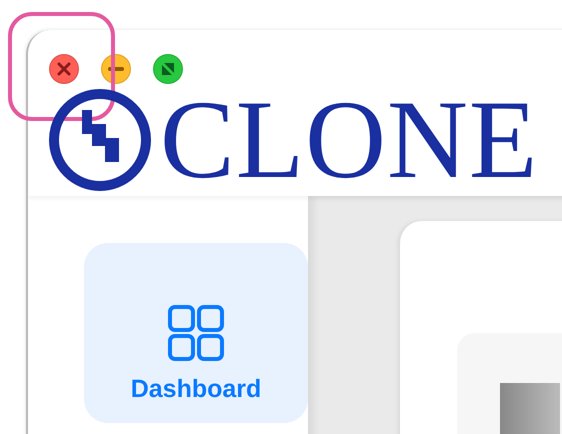 The width and height of the screenshot is (562, 434). I want to click on grid-icon, so click(196, 333).